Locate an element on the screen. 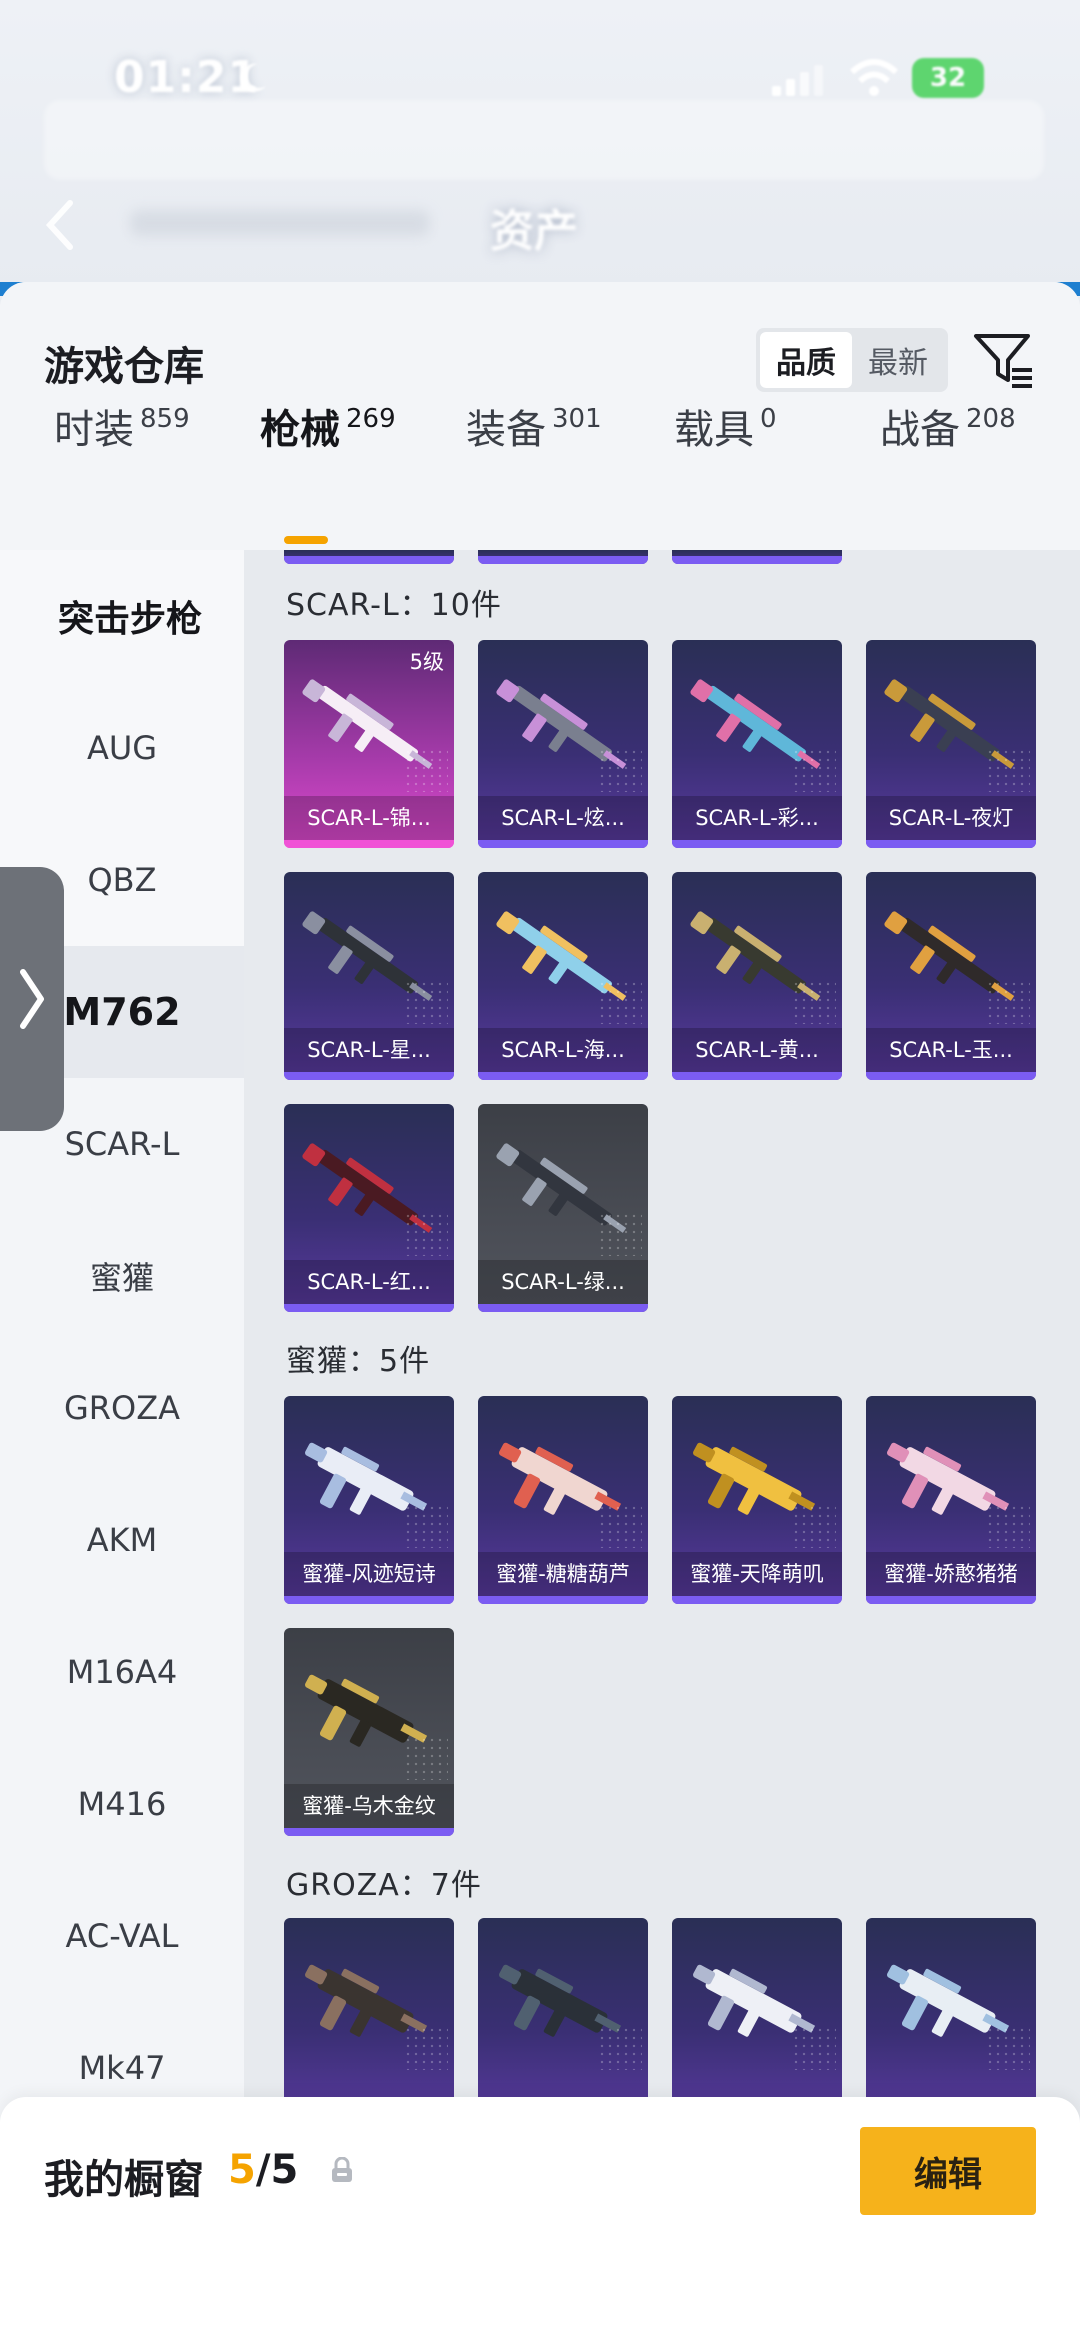  weapon-skin-card: 蜜獾-娇憨猪猪 is located at coordinates (951, 1500).